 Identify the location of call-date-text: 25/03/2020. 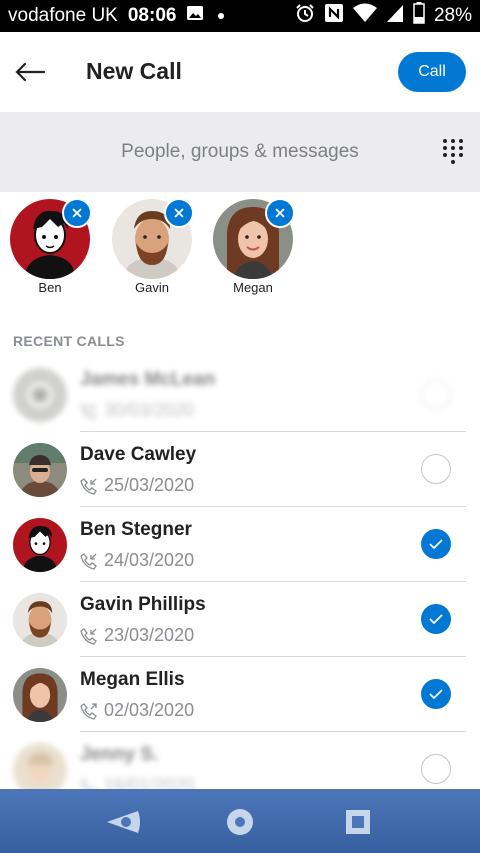
(149, 485).